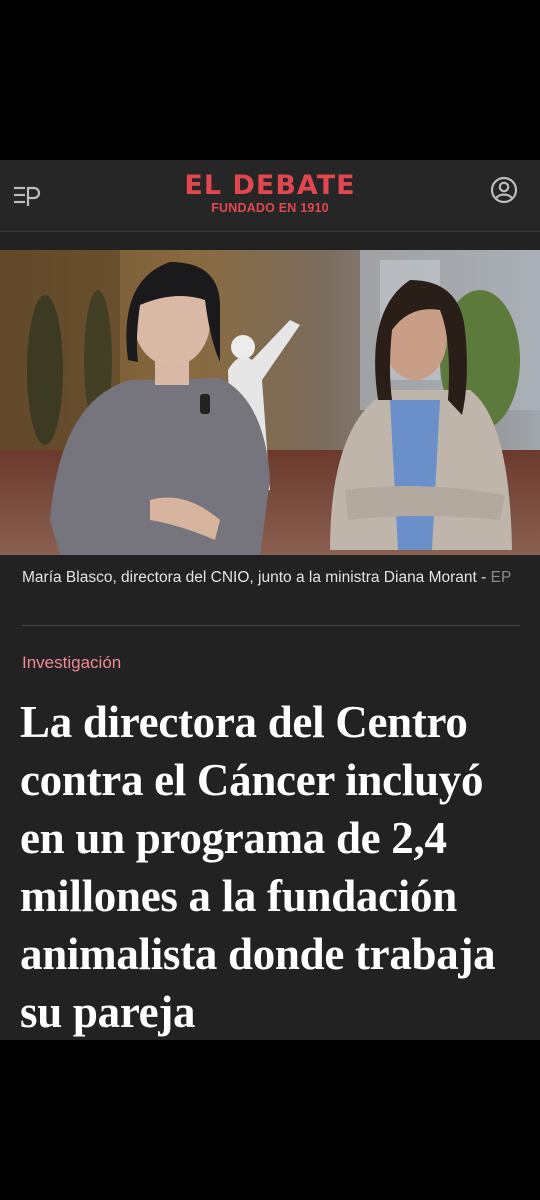 The height and width of the screenshot is (1200, 540). I want to click on divider, so click(271, 625).